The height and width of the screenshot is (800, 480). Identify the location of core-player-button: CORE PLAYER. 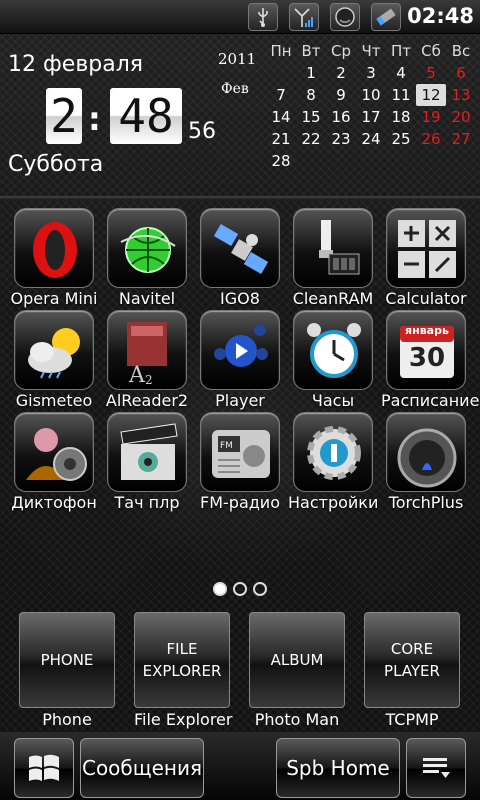
(412, 660).